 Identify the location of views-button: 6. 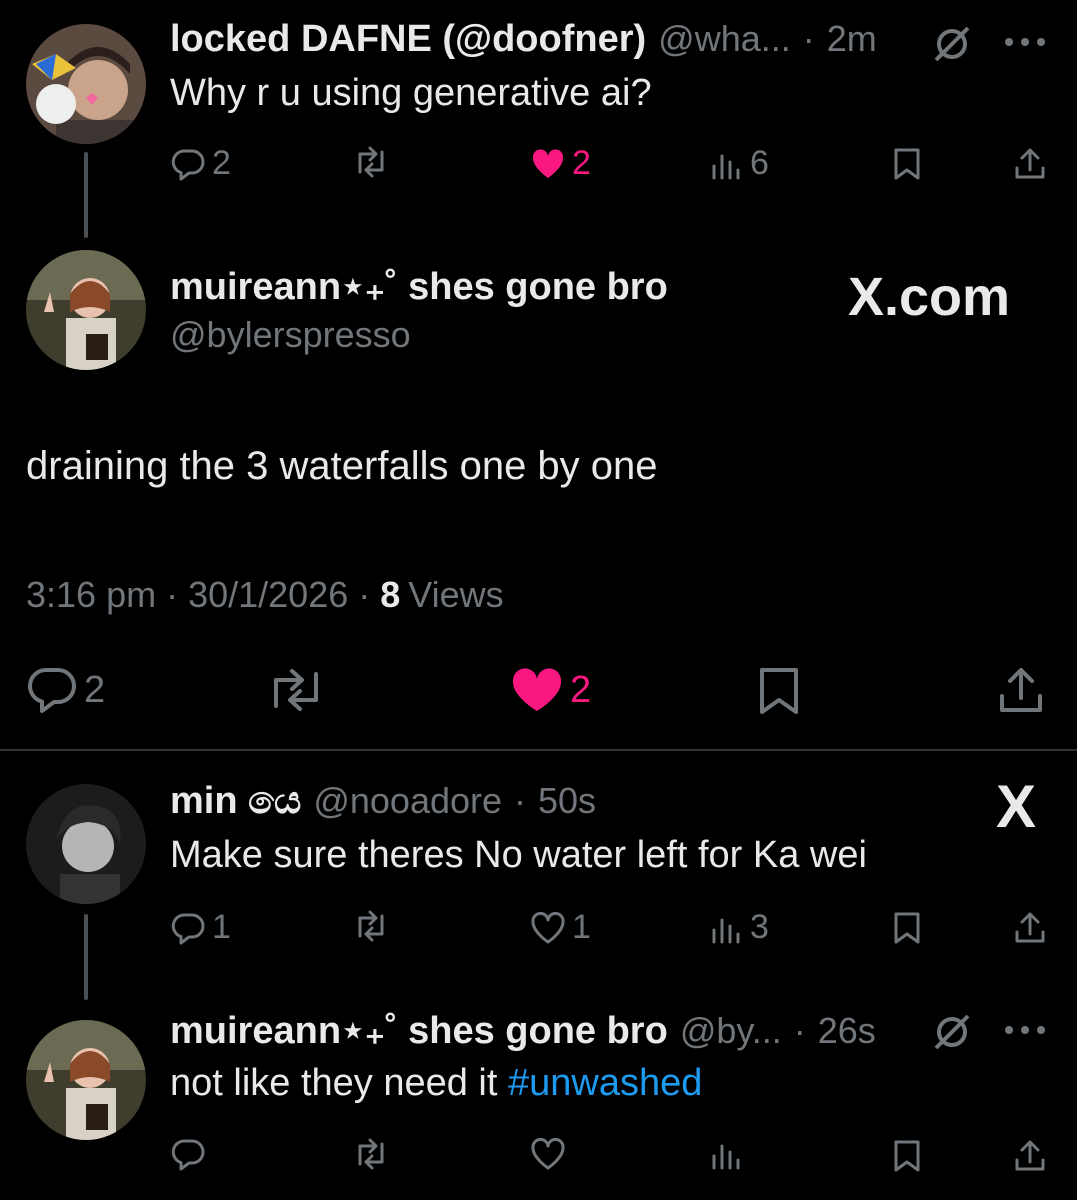
(739, 163).